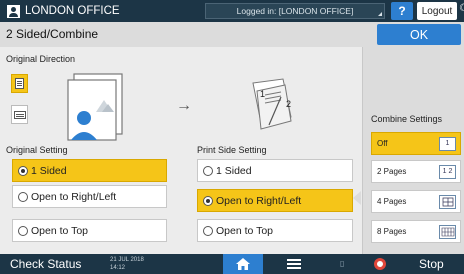 This screenshot has height=274, width=464. I want to click on original-document-illustration, so click(95, 107).